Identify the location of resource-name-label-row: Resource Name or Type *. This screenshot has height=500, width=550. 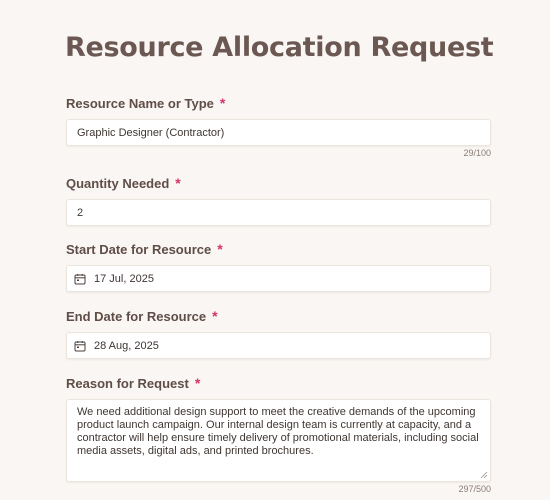
(278, 103).